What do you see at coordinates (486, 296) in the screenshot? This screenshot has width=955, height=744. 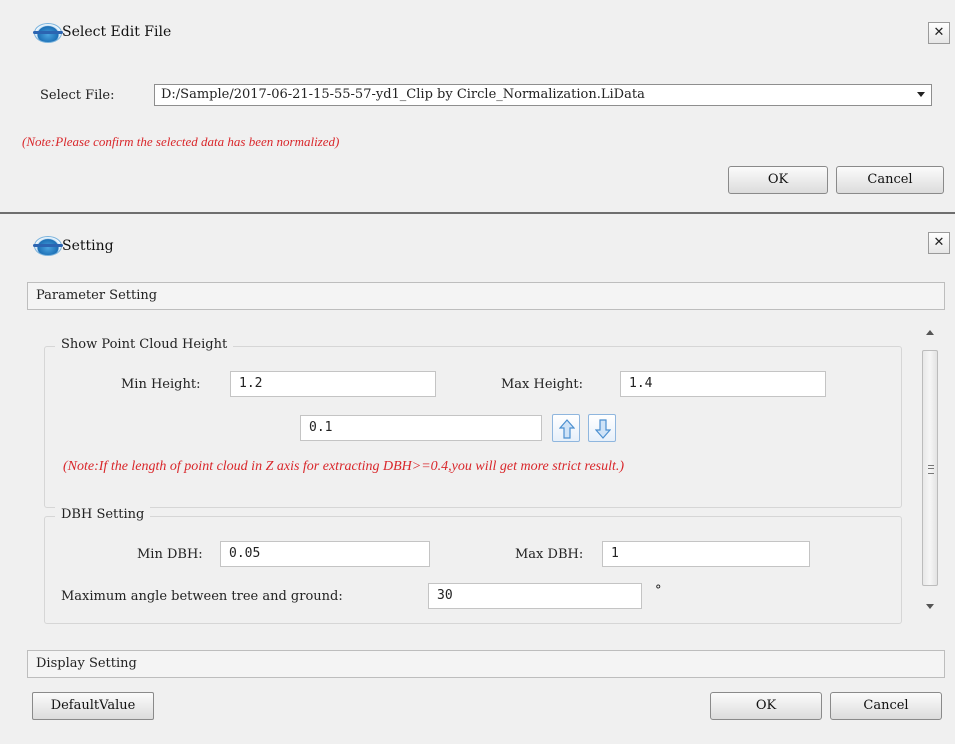 I see `parameter-setting-section: Parameter Setting` at bounding box center [486, 296].